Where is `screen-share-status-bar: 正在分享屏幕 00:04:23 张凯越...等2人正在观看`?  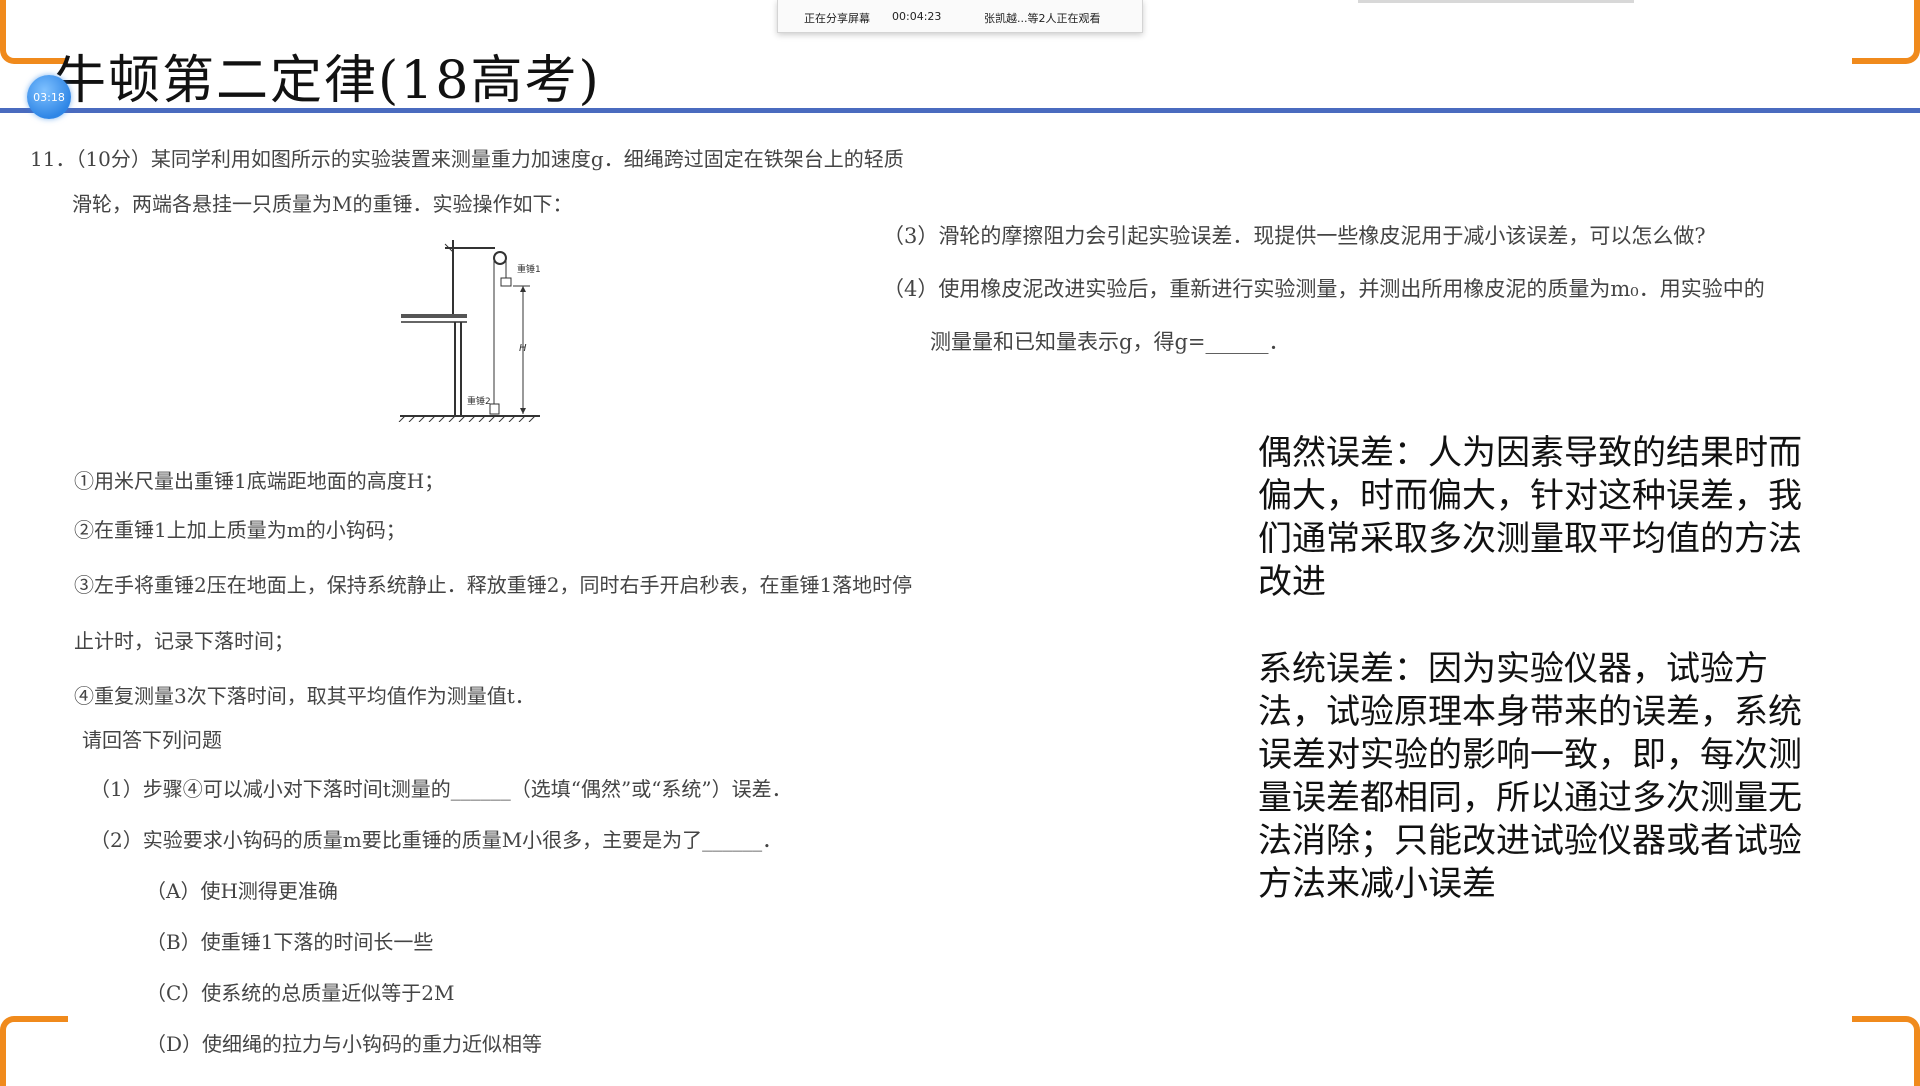 screen-share-status-bar: 正在分享屏幕 00:04:23 张凯越...等2人正在观看 is located at coordinates (960, 16).